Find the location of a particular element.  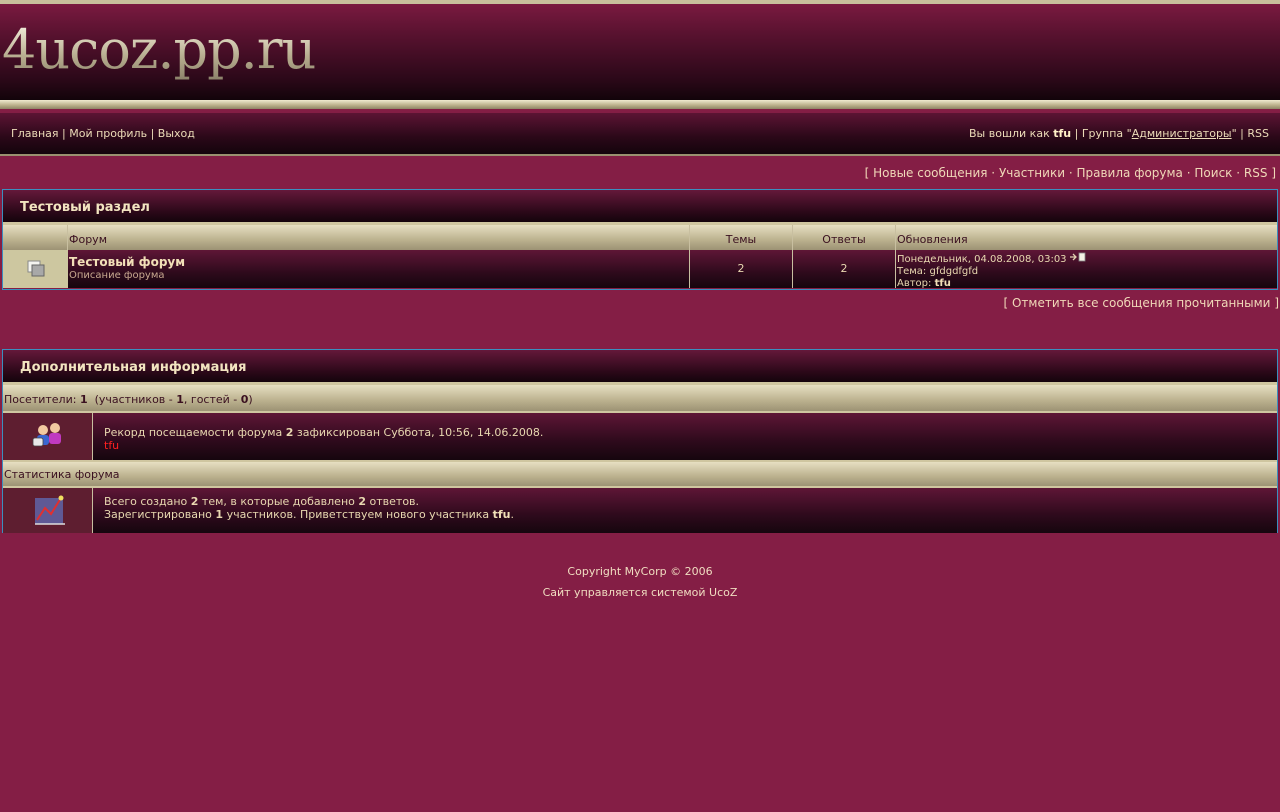

stats-line1-suffix: ответов. is located at coordinates (394, 501).